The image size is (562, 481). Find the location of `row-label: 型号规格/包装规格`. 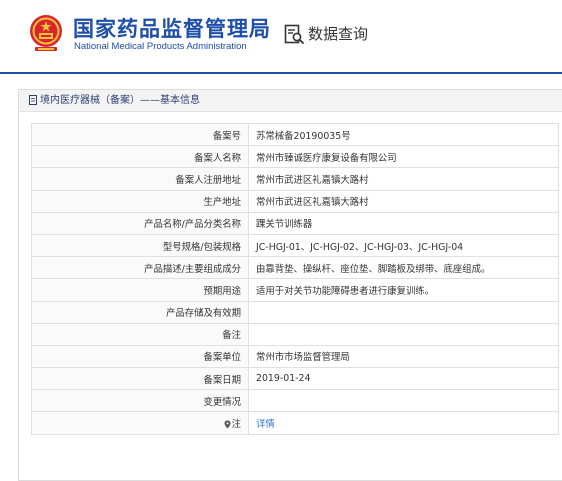

row-label: 型号规格/包装规格 is located at coordinates (140, 245).